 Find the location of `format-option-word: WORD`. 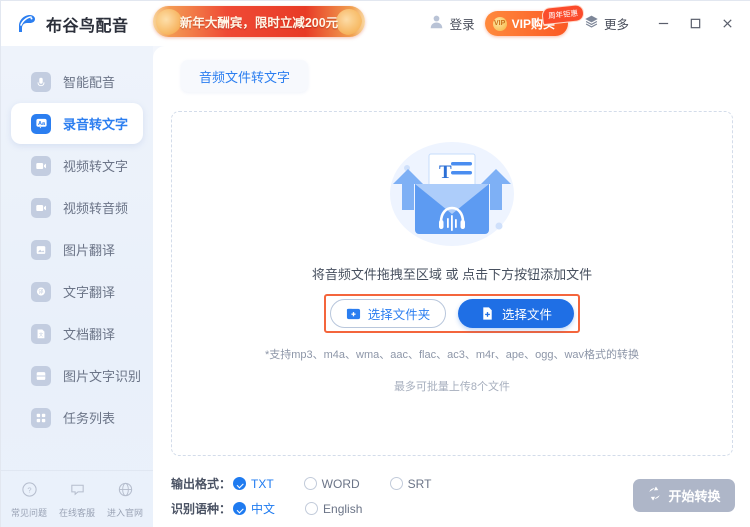

format-option-word: WORD is located at coordinates (331, 483).